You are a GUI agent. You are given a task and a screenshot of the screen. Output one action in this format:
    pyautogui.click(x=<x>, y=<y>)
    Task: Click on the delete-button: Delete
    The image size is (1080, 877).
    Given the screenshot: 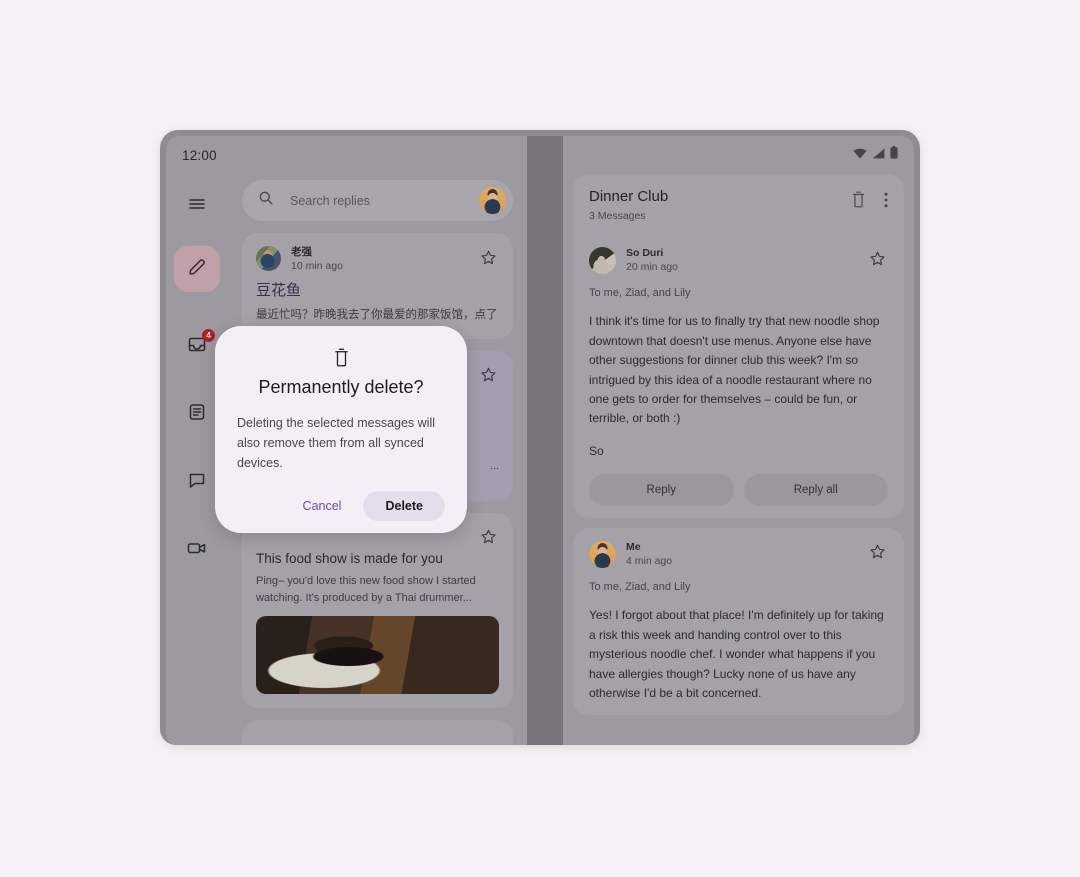 What is the action you would take?
    pyautogui.click(x=404, y=506)
    